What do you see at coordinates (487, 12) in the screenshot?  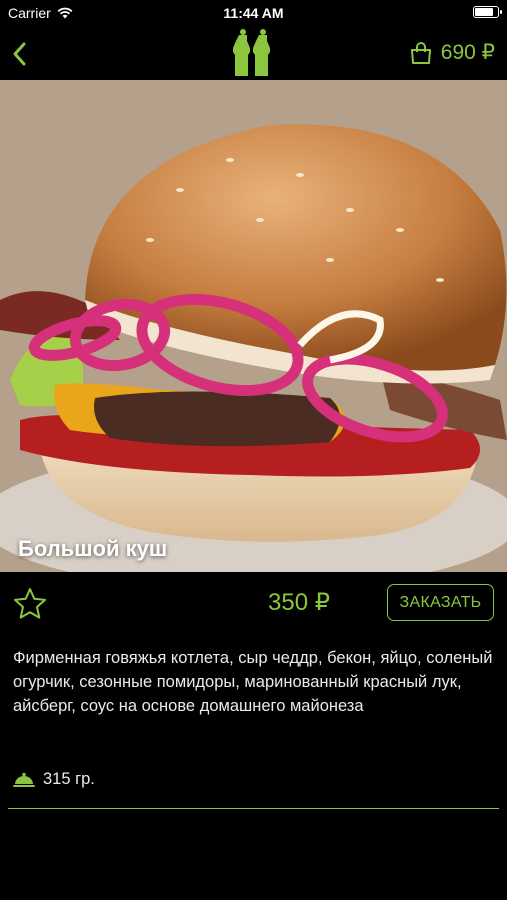 I see `battery-icon` at bounding box center [487, 12].